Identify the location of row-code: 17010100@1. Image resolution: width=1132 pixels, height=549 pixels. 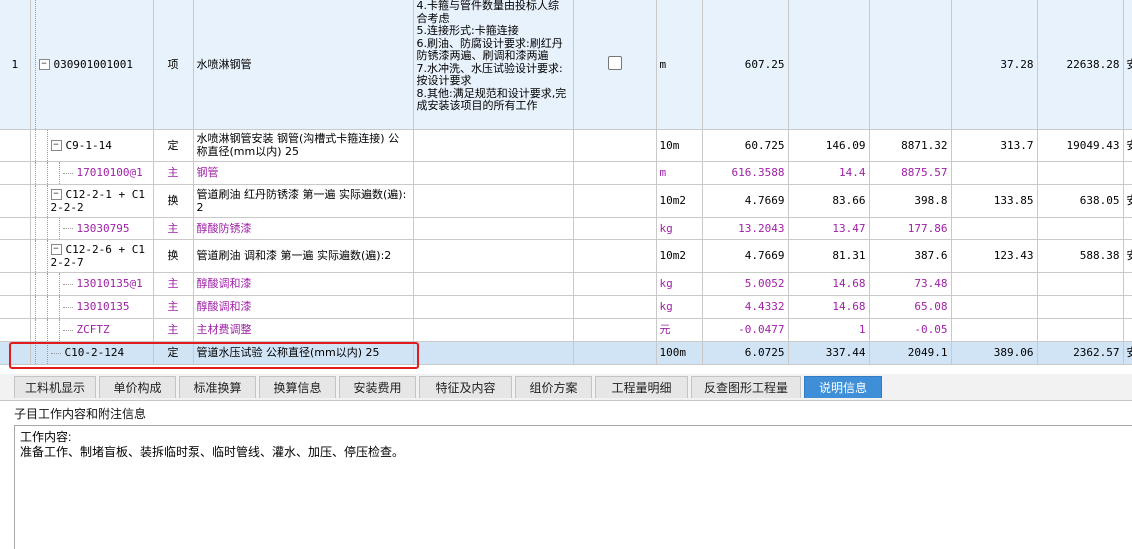
(92, 173).